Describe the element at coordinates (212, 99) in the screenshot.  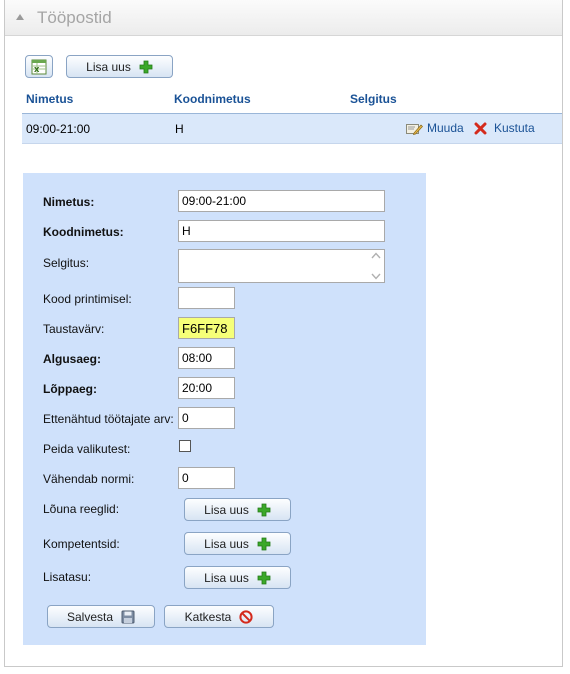
I see `column-header-koodnimetus: Koodnimetus` at that location.